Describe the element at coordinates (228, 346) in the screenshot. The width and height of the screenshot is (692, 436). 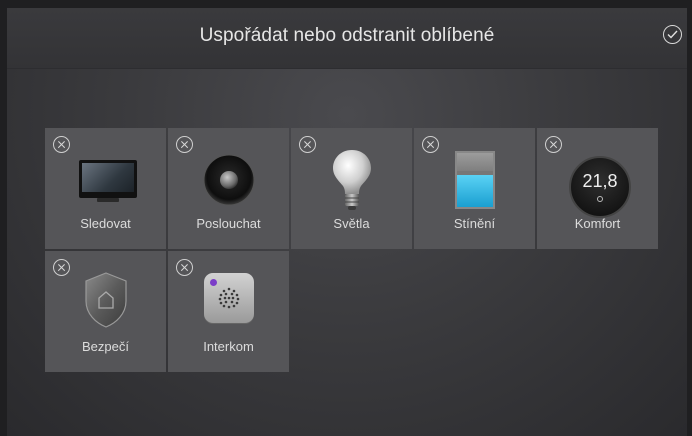
I see `tile-label: Interkom` at that location.